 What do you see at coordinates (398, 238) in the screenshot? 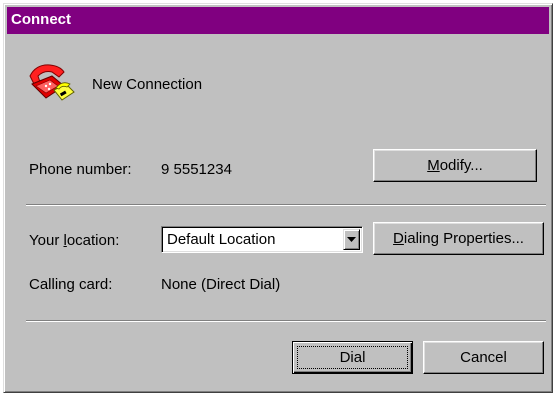
I see `dialing-label-accel: D` at bounding box center [398, 238].